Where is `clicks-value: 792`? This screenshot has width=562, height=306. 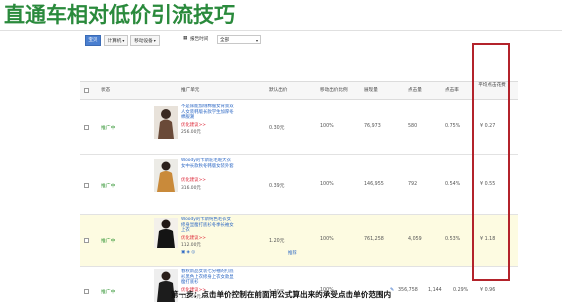 clicks-value: 792 is located at coordinates (413, 184).